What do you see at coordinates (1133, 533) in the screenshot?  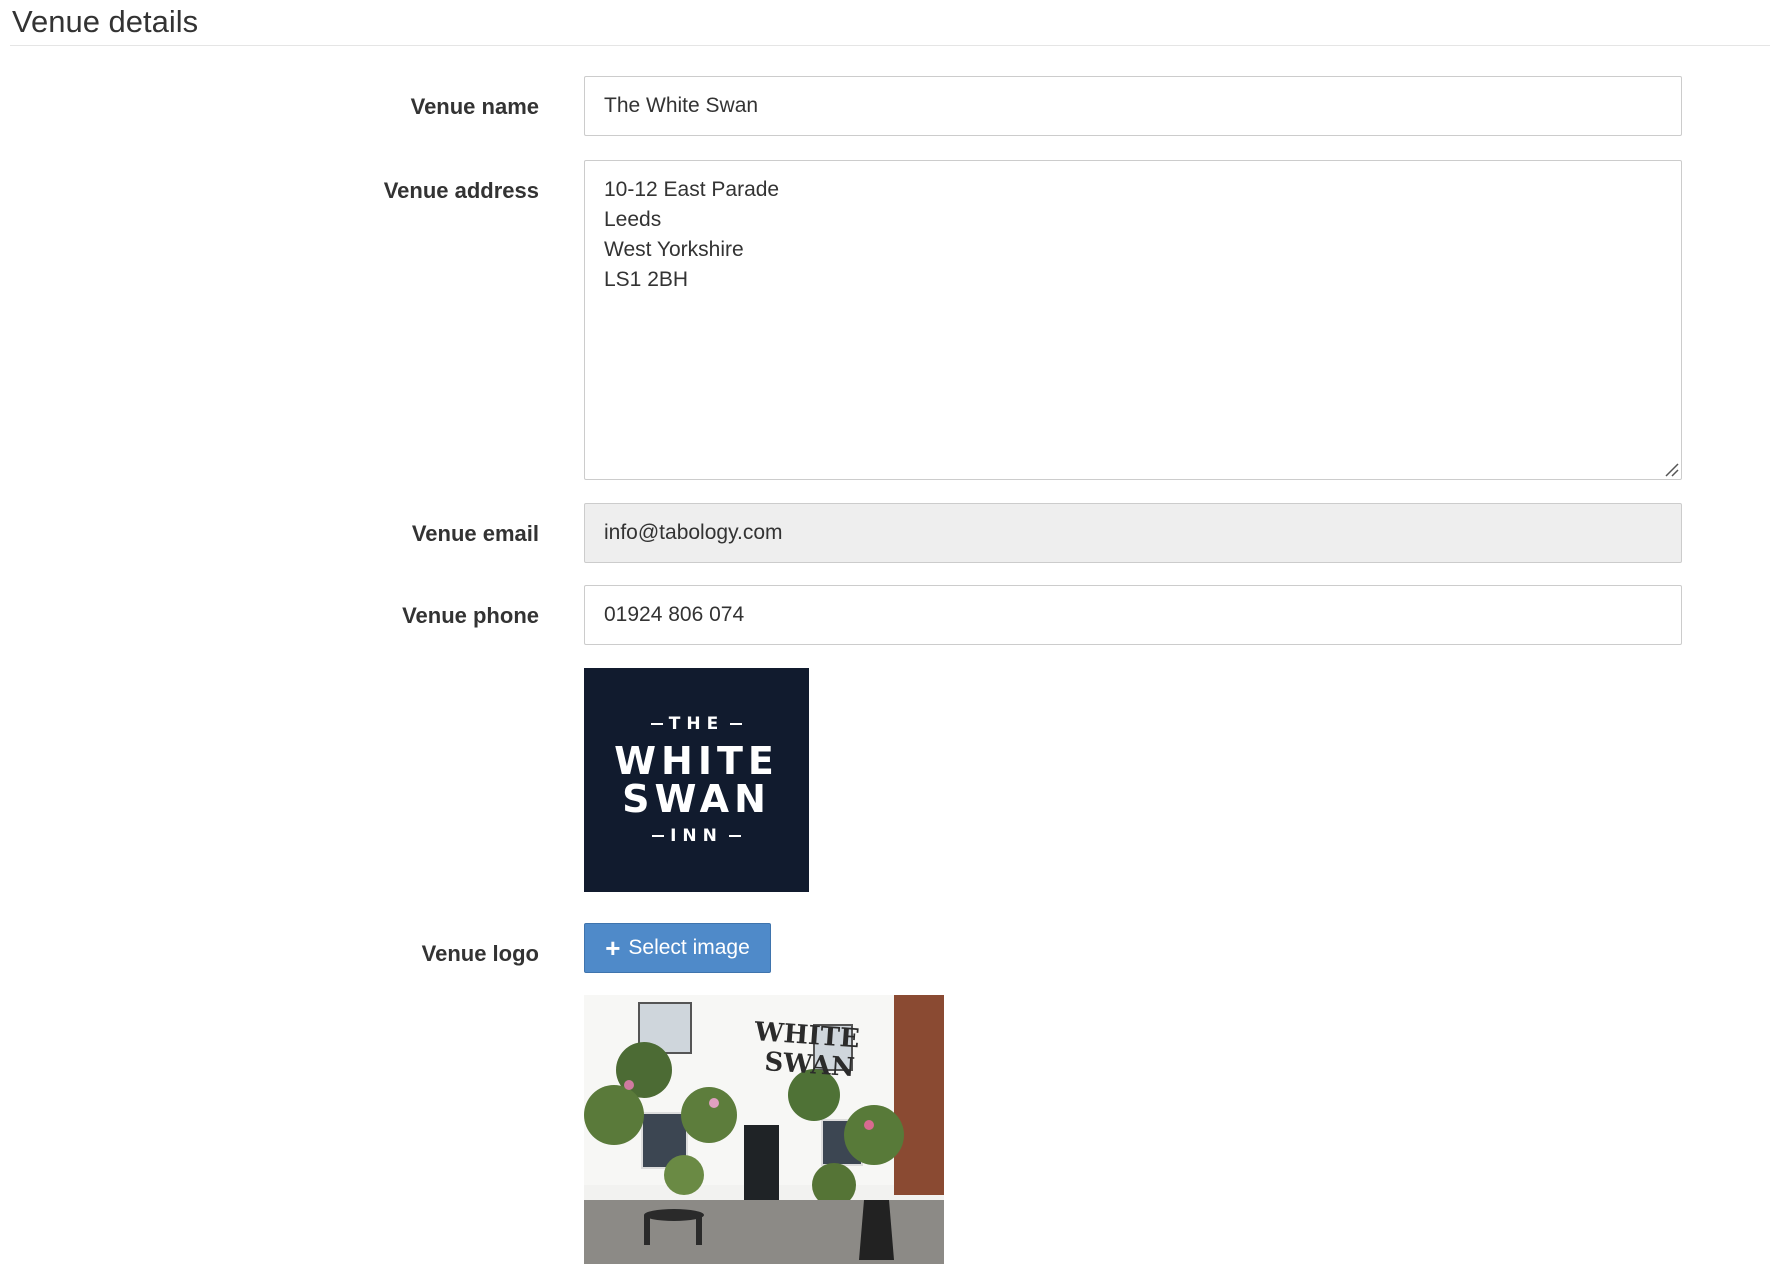 I see `venue-email-input: info@tabology.com` at bounding box center [1133, 533].